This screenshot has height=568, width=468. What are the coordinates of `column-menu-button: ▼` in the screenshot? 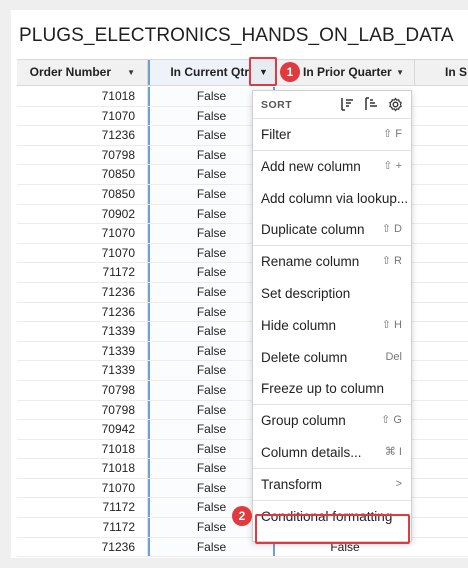 It's located at (263, 71).